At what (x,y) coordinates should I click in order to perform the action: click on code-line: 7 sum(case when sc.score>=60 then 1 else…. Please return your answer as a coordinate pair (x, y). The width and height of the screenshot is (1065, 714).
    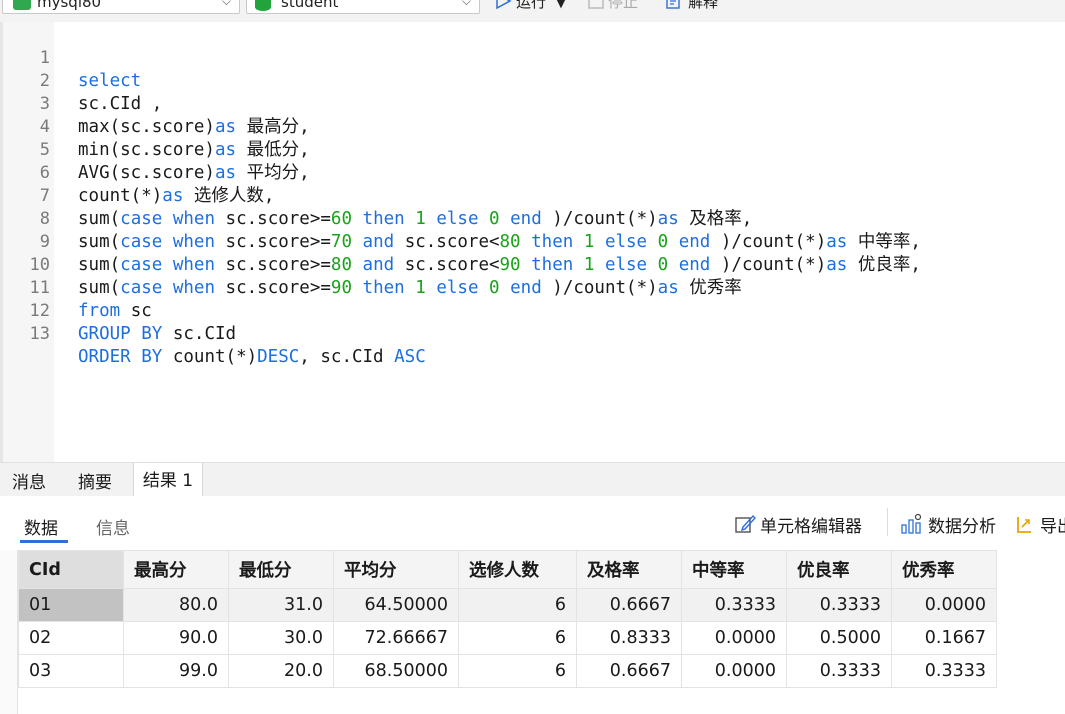
    Looking at the image, I should click on (532, 195).